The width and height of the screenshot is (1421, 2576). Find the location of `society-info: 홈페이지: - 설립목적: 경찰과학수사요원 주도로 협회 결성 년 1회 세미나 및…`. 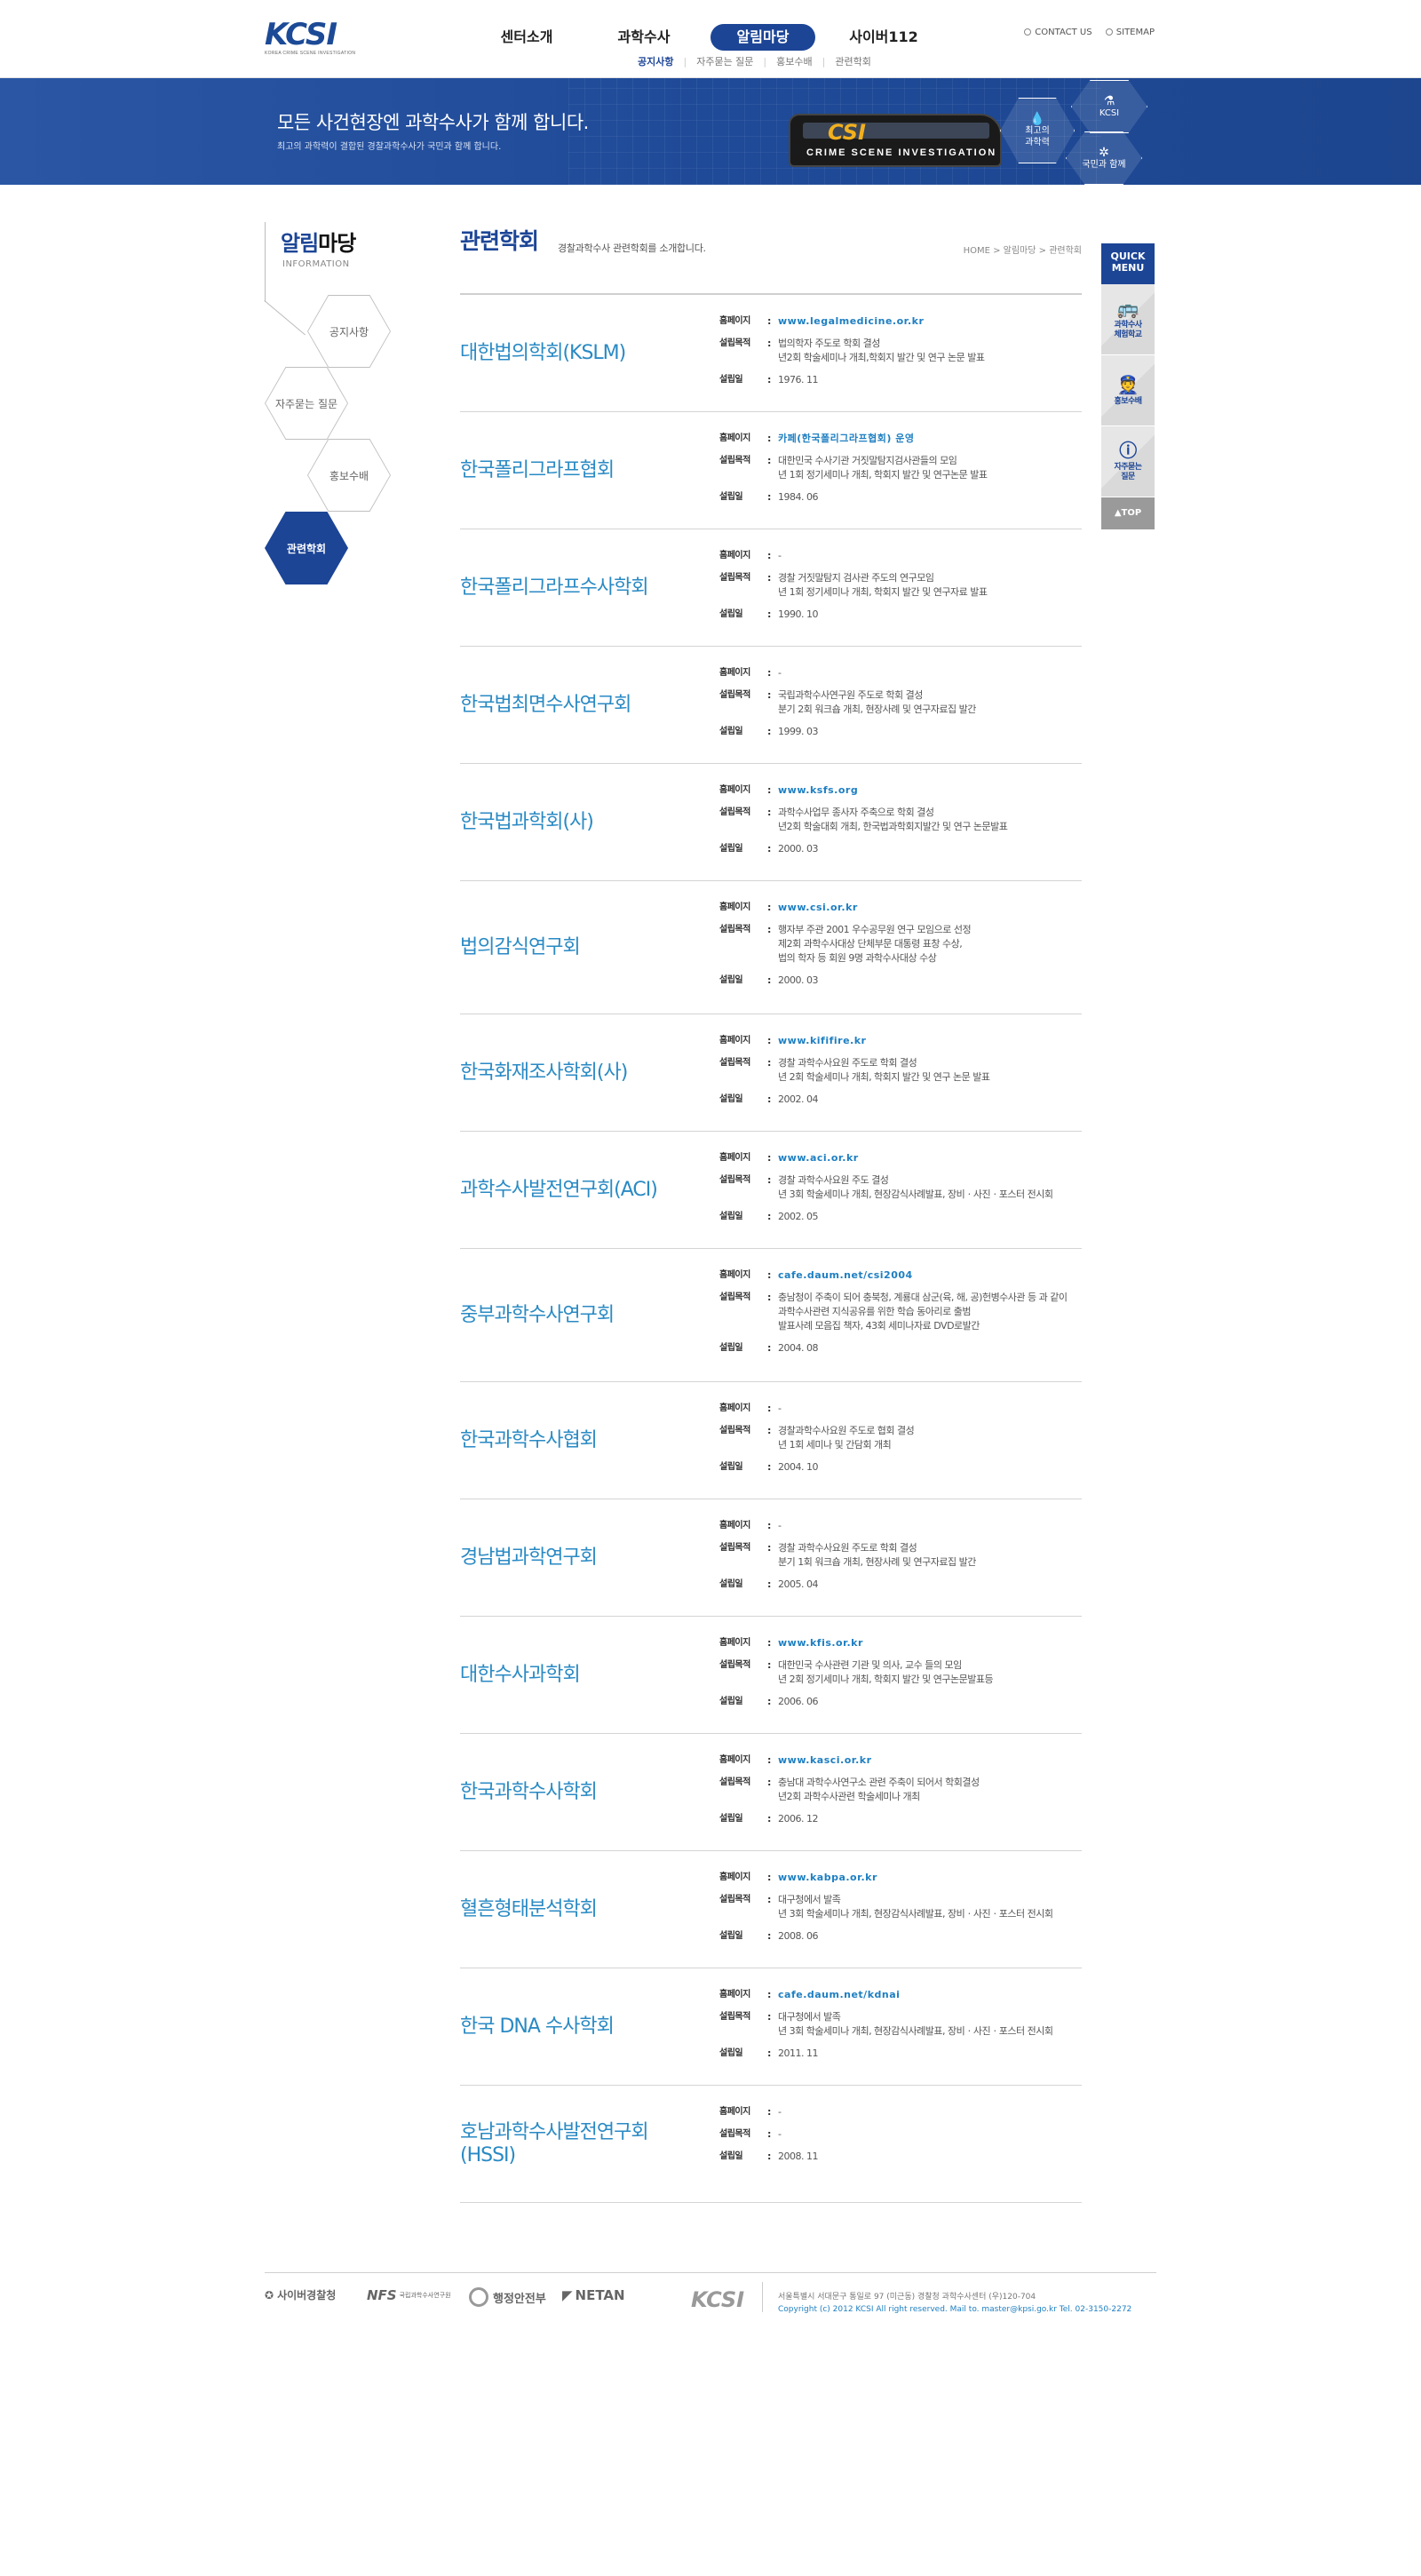

society-info: 홈페이지: - 설립목적: 경찰과학수사요원 주도로 협회 결성 년 1회 세미나 및… is located at coordinates (905, 1442).